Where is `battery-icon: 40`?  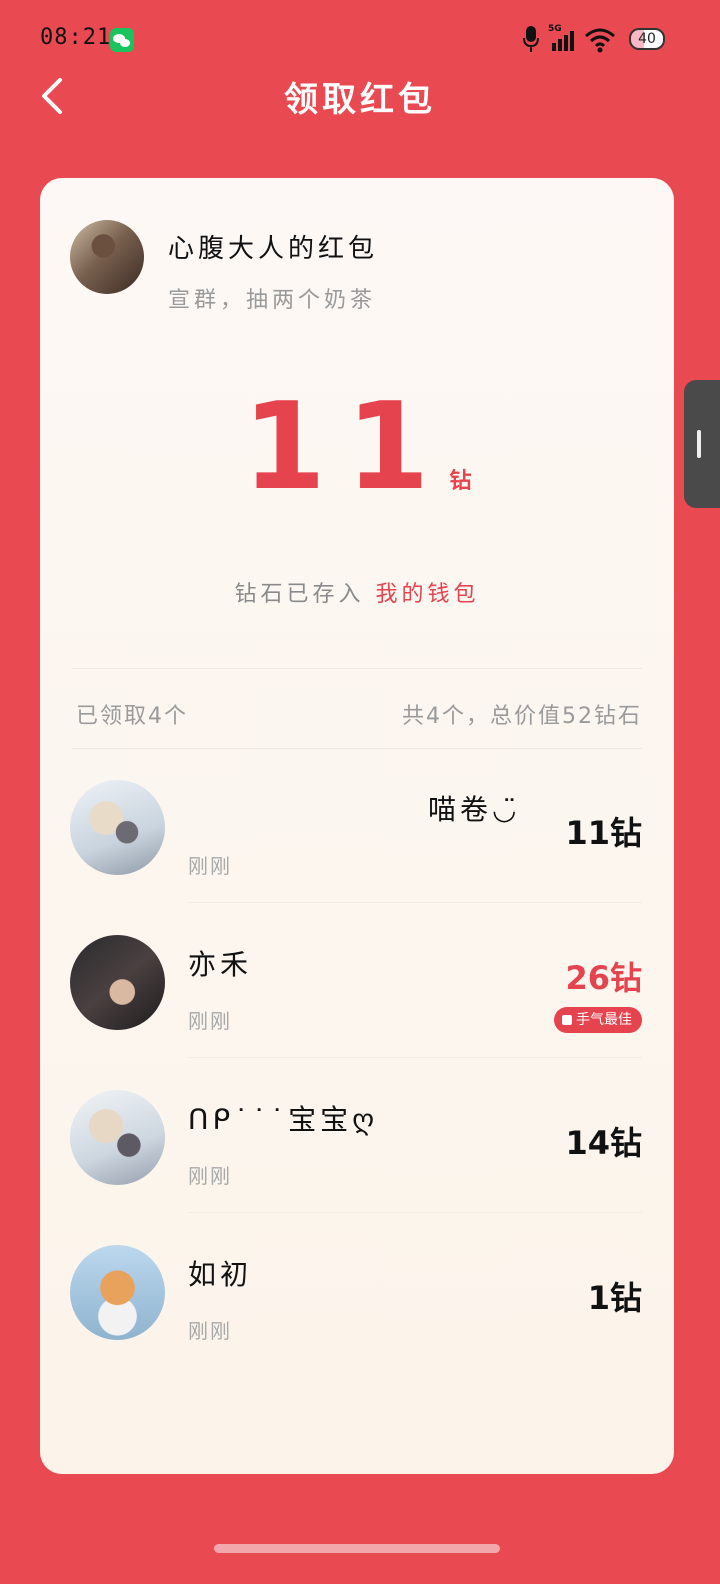 battery-icon: 40 is located at coordinates (647, 39).